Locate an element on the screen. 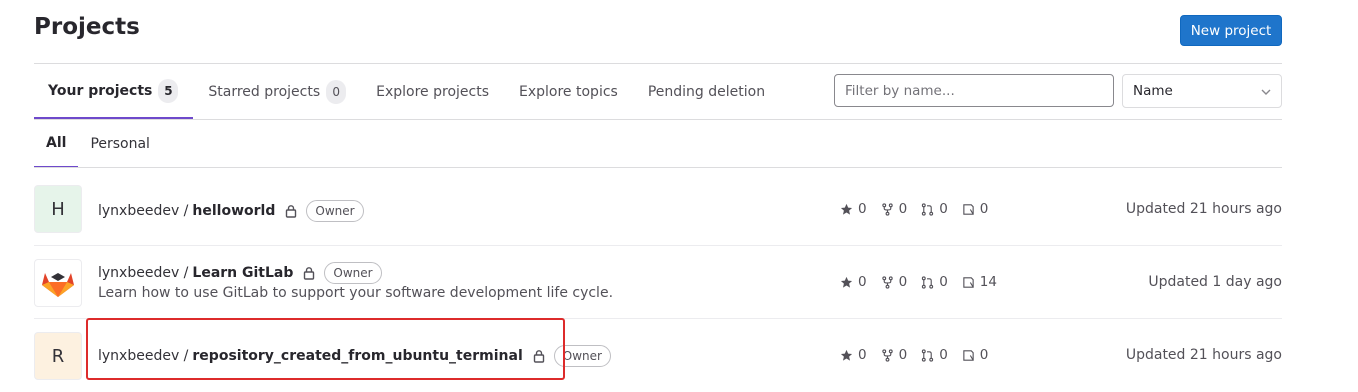 Image resolution: width=1358 pixels, height=392 pixels. project-name-link: helloworld is located at coordinates (233, 211).